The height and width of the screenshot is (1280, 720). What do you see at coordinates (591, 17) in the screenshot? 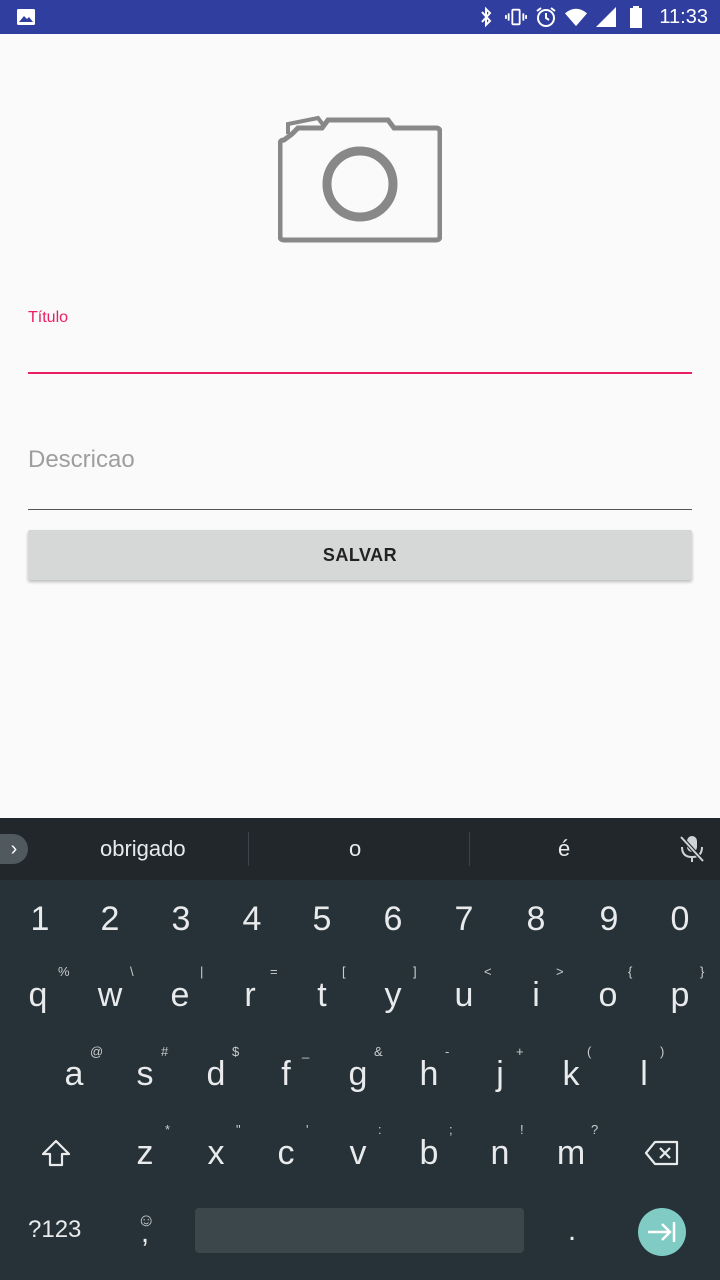
I see `status-icons: 11:33` at bounding box center [591, 17].